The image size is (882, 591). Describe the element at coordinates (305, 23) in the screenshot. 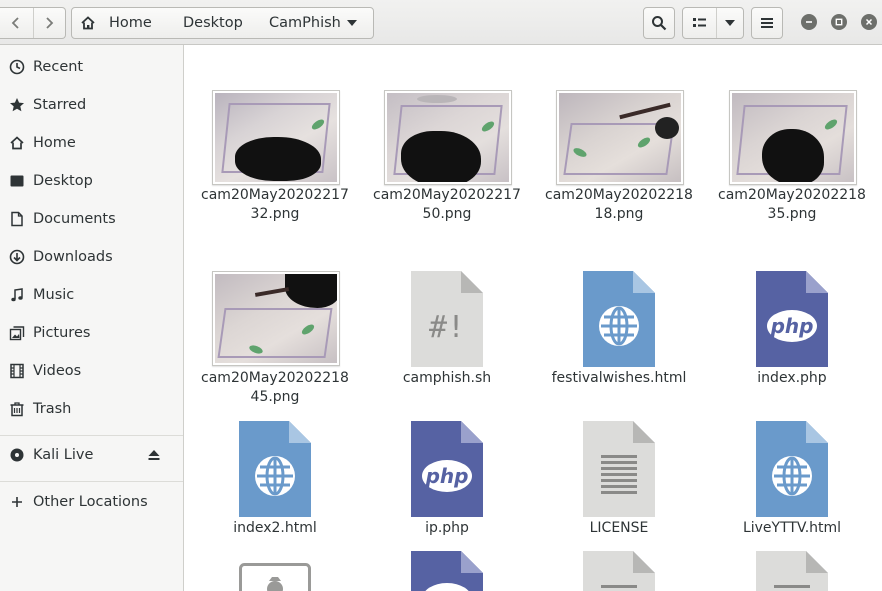

I see `breadcrumb-label: CamPhish` at that location.